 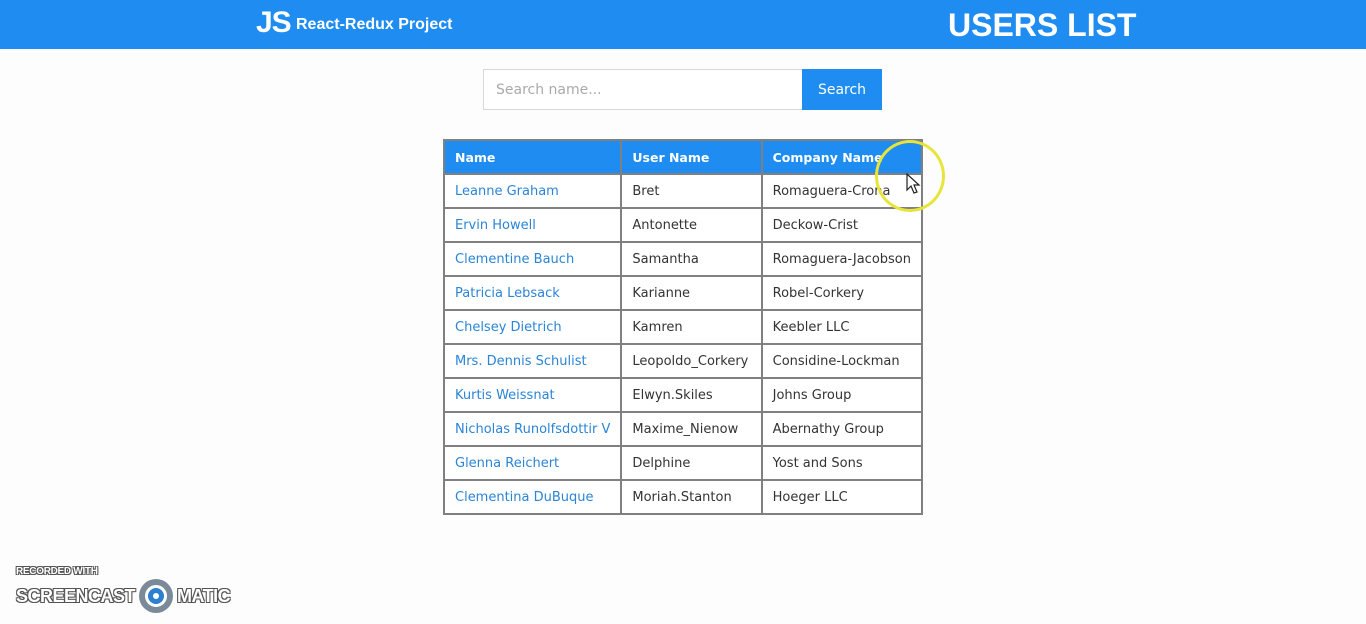 I want to click on username-cell: Elwyn.Skiles, so click(x=691, y=395).